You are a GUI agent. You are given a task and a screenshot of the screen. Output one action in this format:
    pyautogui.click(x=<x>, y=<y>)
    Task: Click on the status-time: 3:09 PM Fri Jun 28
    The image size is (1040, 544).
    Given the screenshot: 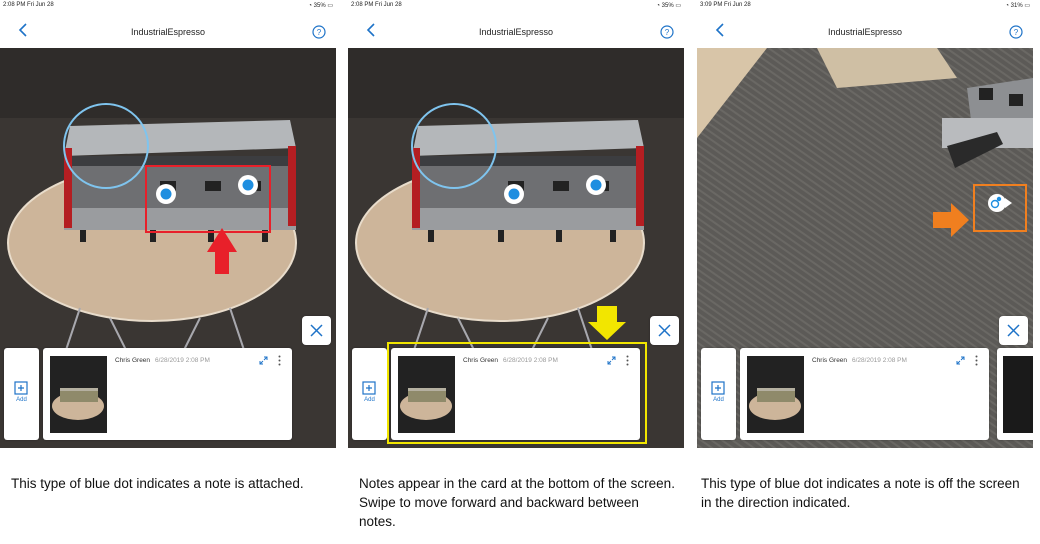 What is the action you would take?
    pyautogui.click(x=725, y=5)
    